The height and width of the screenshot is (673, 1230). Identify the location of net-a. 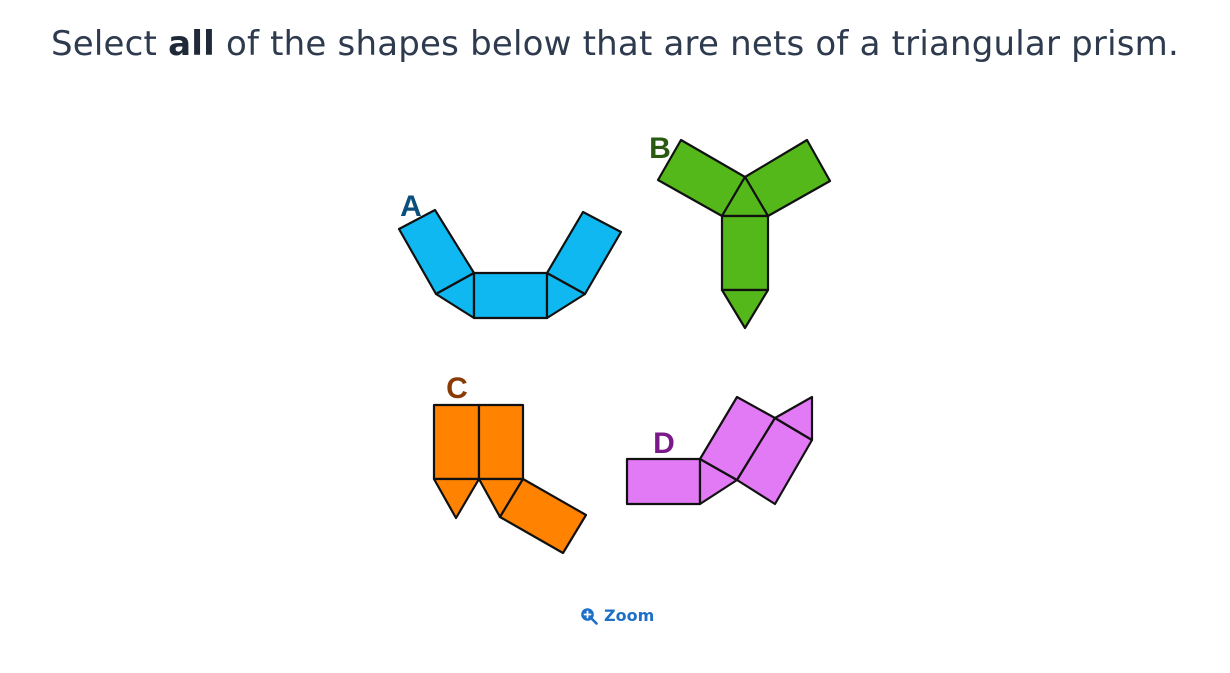
(510, 264).